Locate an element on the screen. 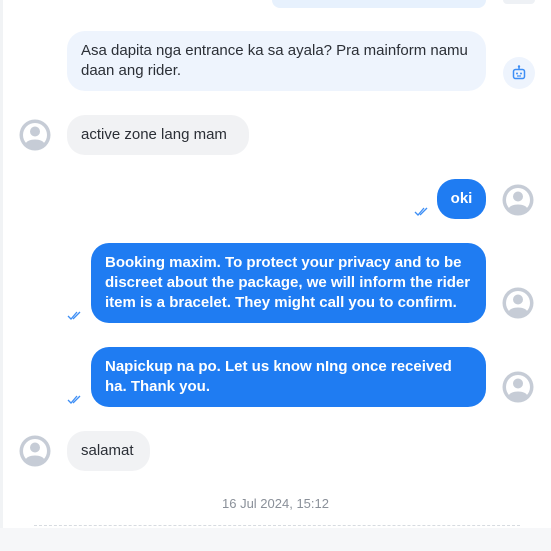  message-text: oki is located at coordinates (461, 198).